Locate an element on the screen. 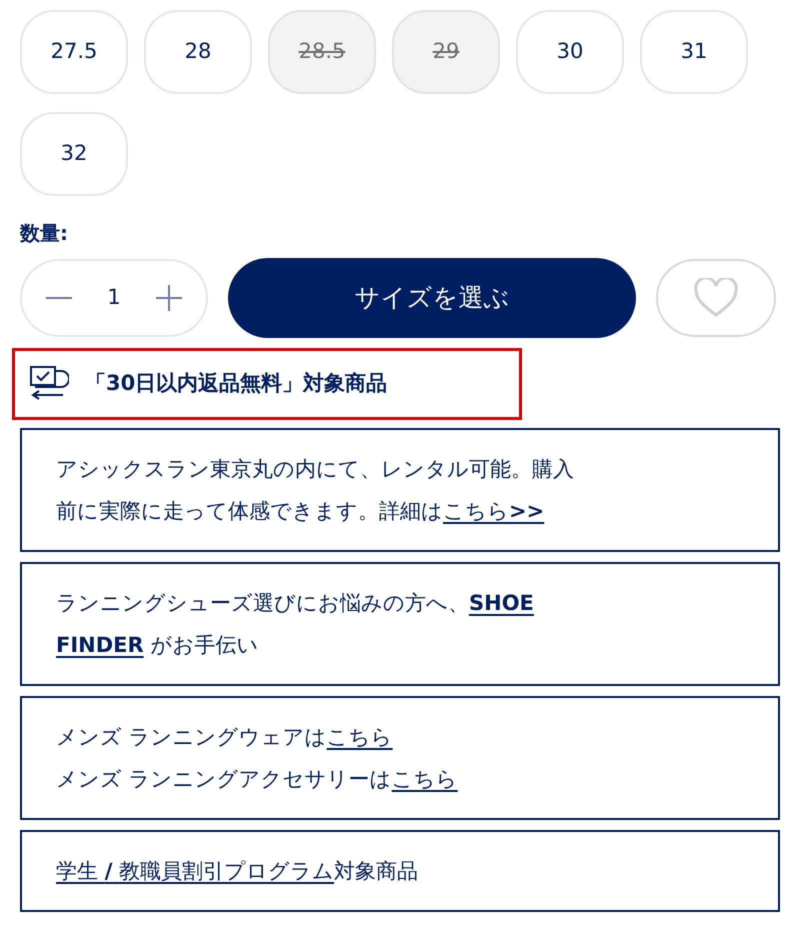 The height and width of the screenshot is (936, 812). size-option: 30 is located at coordinates (570, 52).